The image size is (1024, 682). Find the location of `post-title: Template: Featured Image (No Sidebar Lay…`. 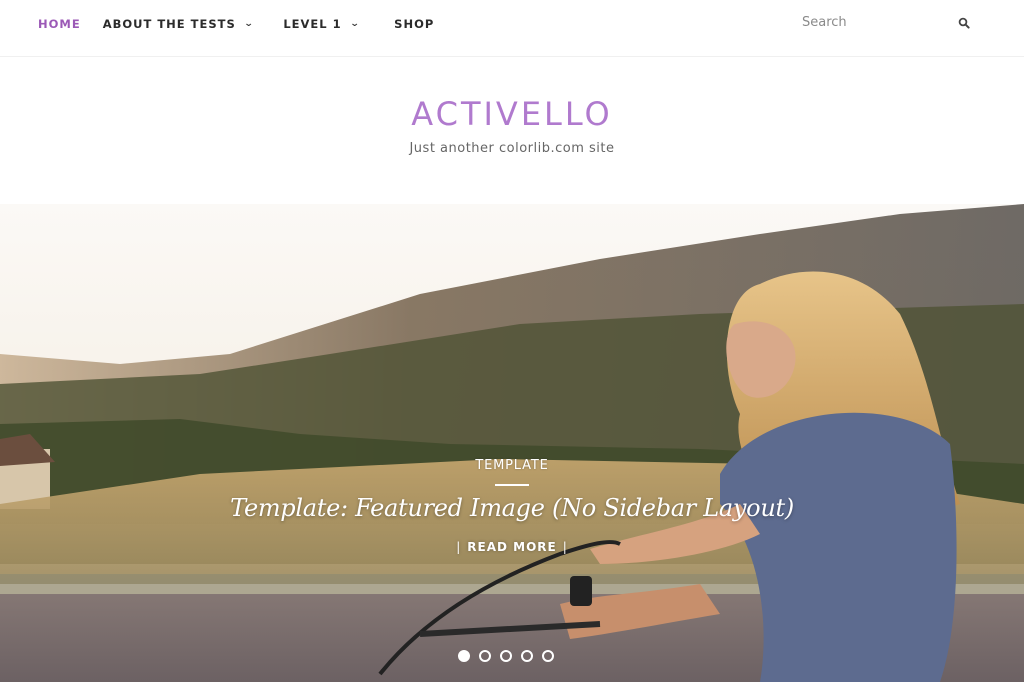

post-title: Template: Featured Image (No Sidebar Lay… is located at coordinates (512, 508).